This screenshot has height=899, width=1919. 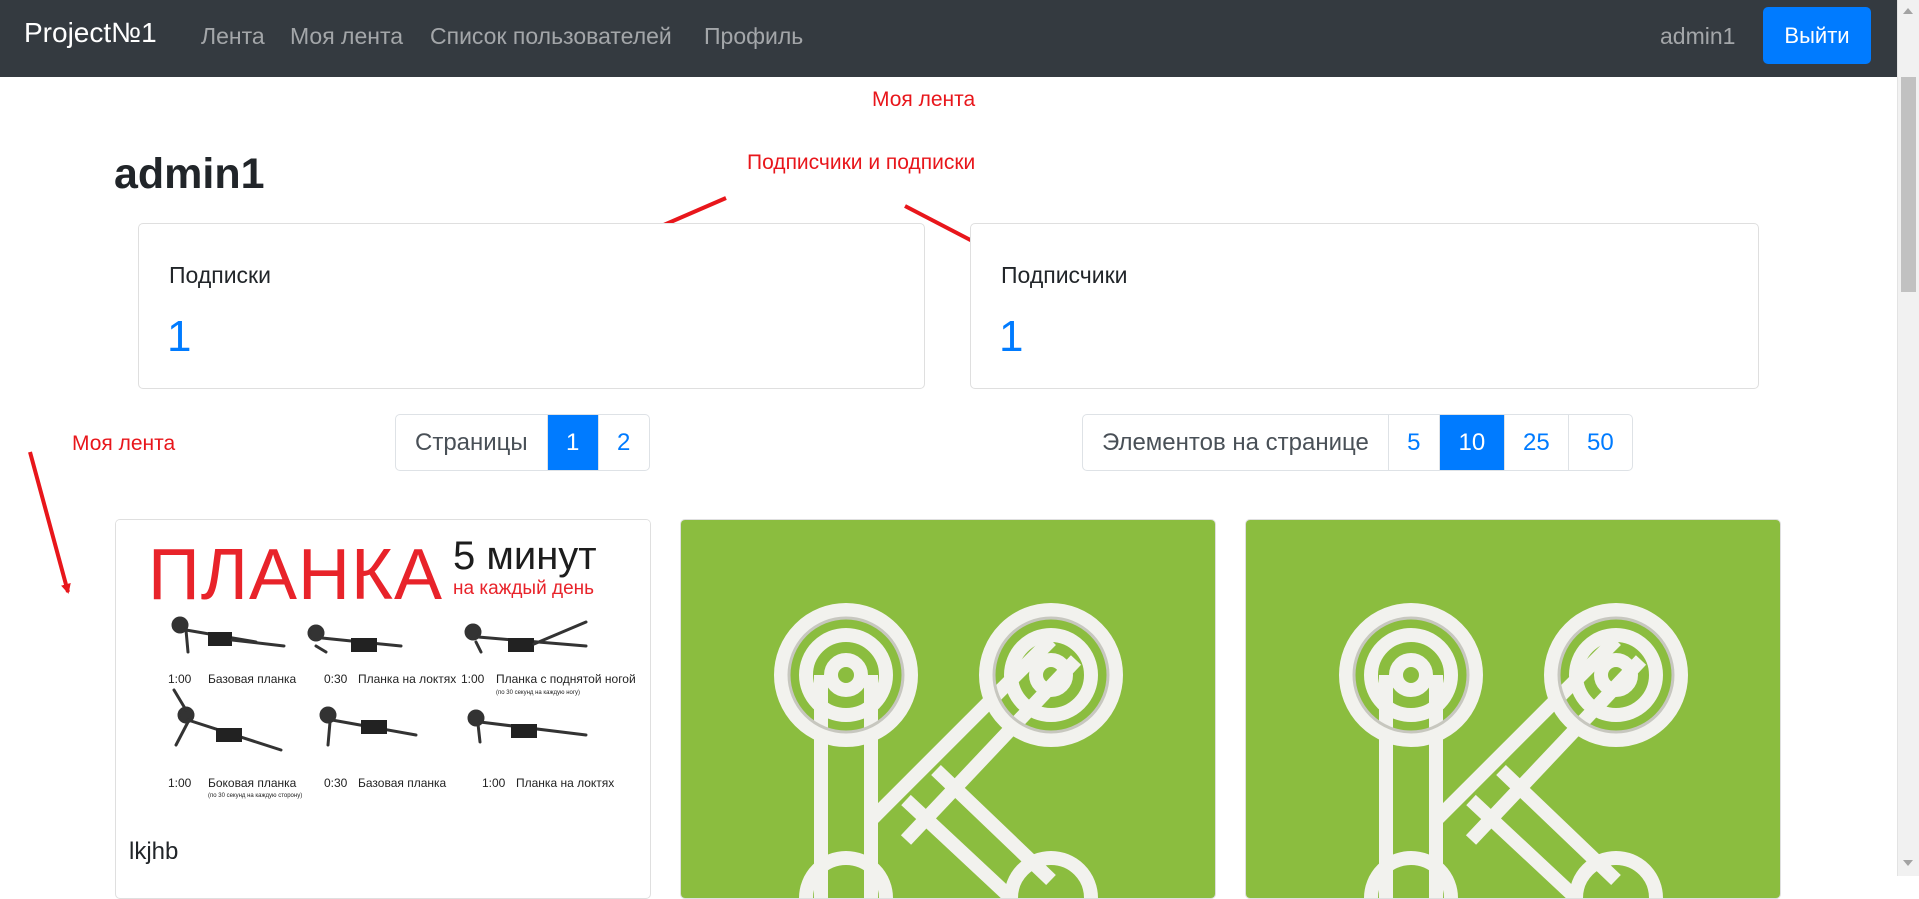 What do you see at coordinates (295, 575) in the screenshot?
I see `plank-title: ПЛАНКА` at bounding box center [295, 575].